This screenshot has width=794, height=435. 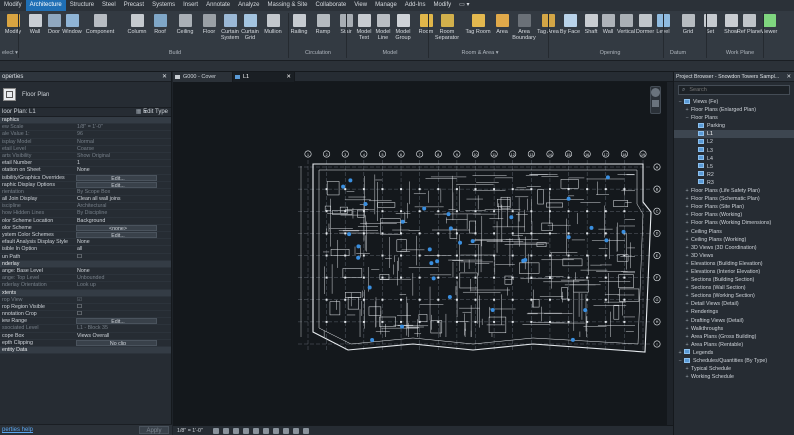 I want to click on browser-item-3d-views: +3D Views, so click(x=734, y=256).